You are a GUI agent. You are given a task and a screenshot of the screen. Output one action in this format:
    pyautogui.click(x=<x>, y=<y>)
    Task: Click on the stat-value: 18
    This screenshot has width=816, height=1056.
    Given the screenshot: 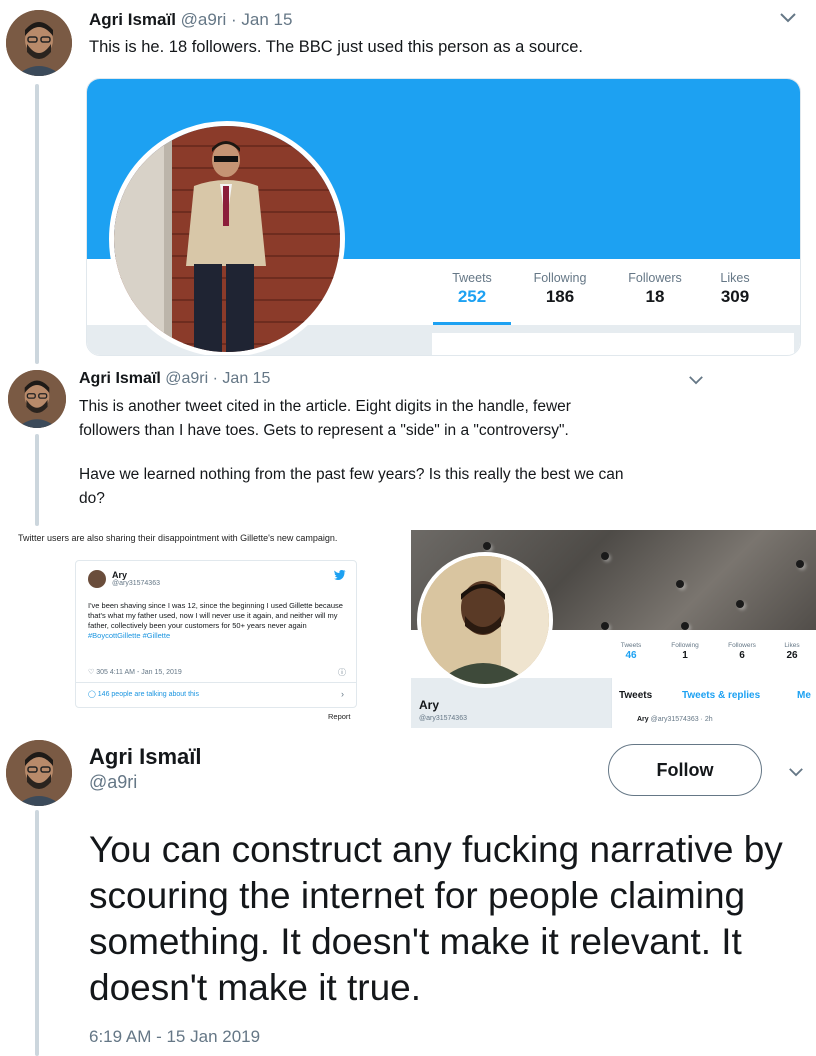 What is the action you would take?
    pyautogui.click(x=655, y=296)
    